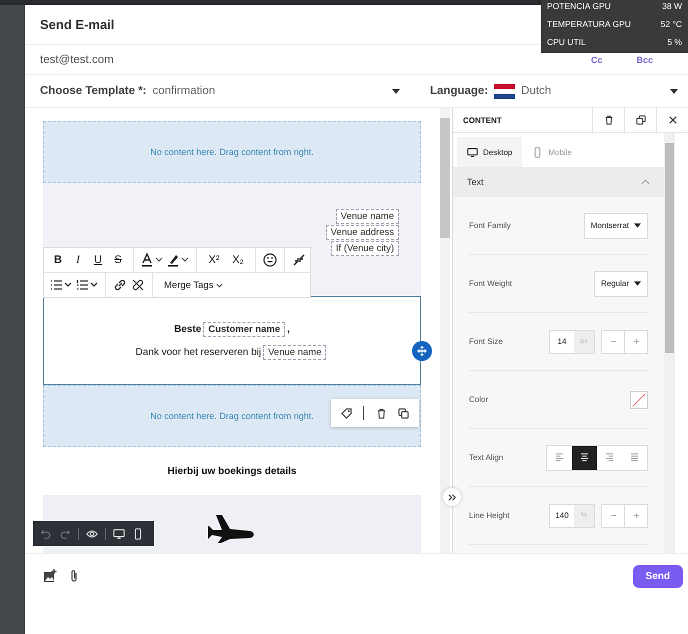 This screenshot has width=688, height=634. Describe the element at coordinates (288, 329) in the screenshot. I see `greeting-comma: ,` at that location.